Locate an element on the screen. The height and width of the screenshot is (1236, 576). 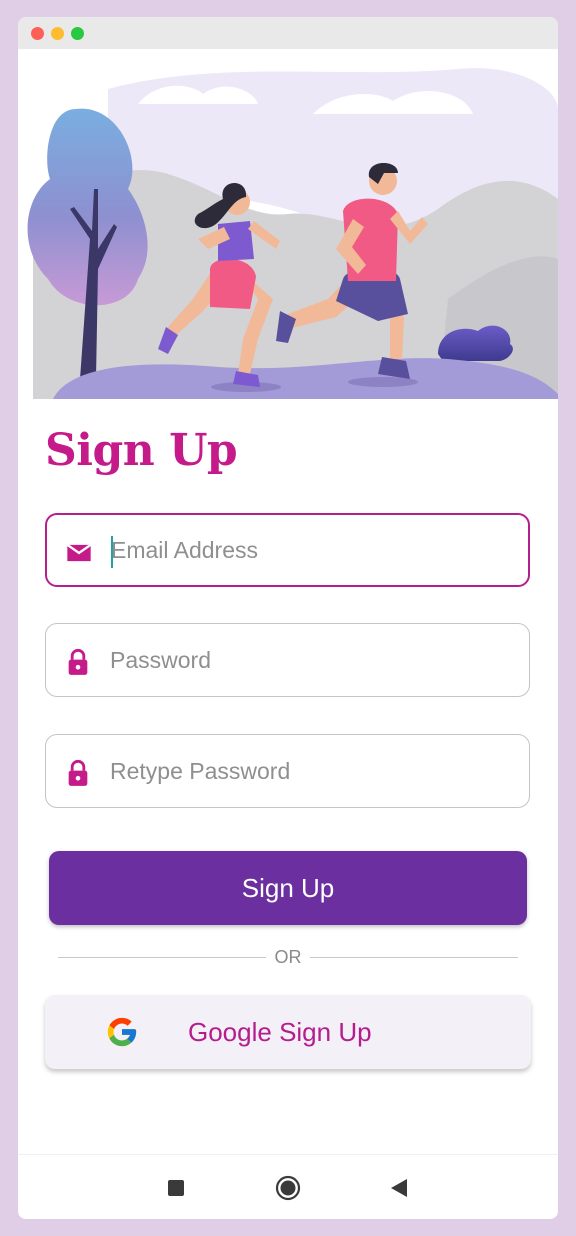
email-field is located at coordinates (287, 550).